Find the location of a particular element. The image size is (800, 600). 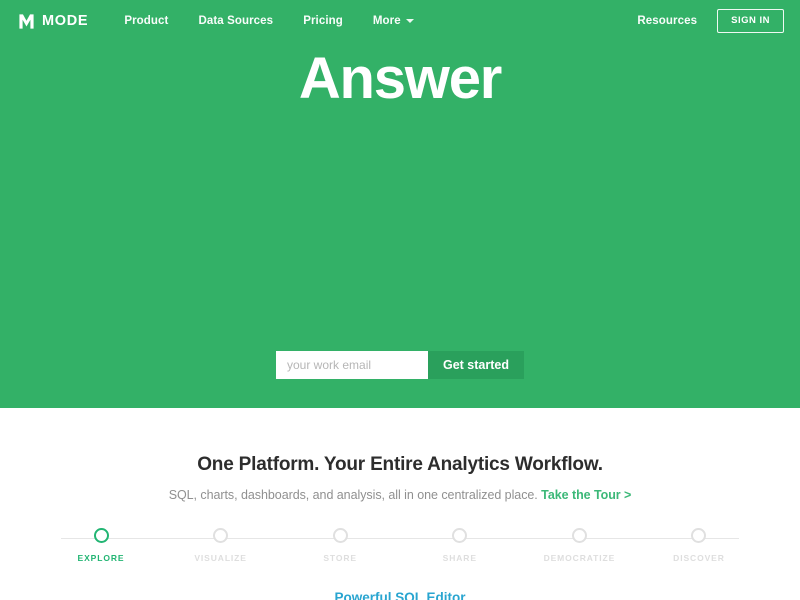

stepper-item-visualize: VISUALIZE is located at coordinates (221, 545).